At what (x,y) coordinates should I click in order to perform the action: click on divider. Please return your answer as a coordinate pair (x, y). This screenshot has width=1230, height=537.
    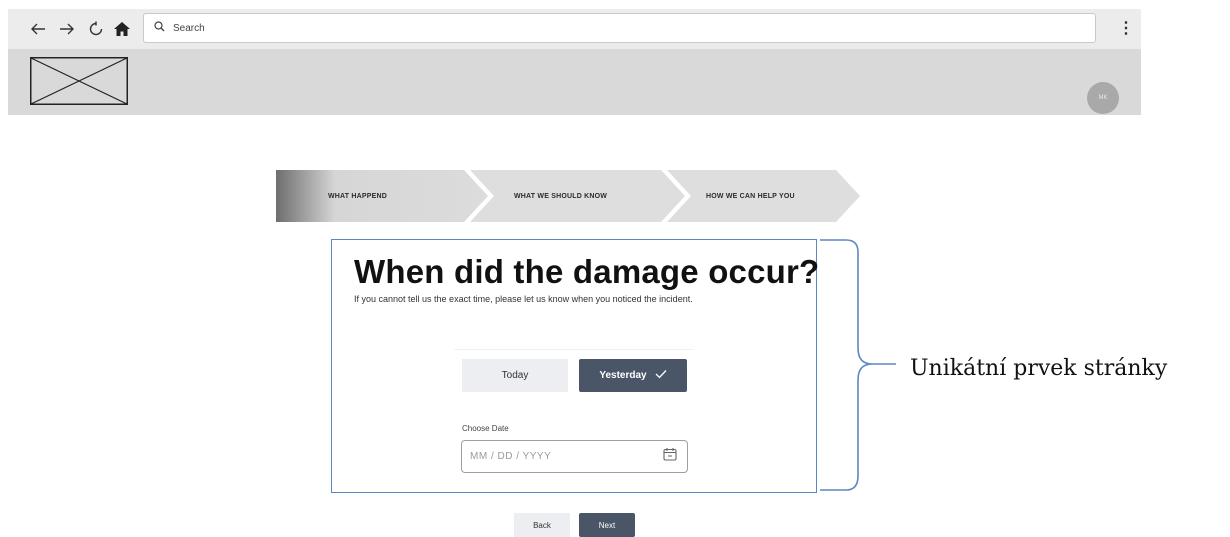
    Looking at the image, I should click on (574, 349).